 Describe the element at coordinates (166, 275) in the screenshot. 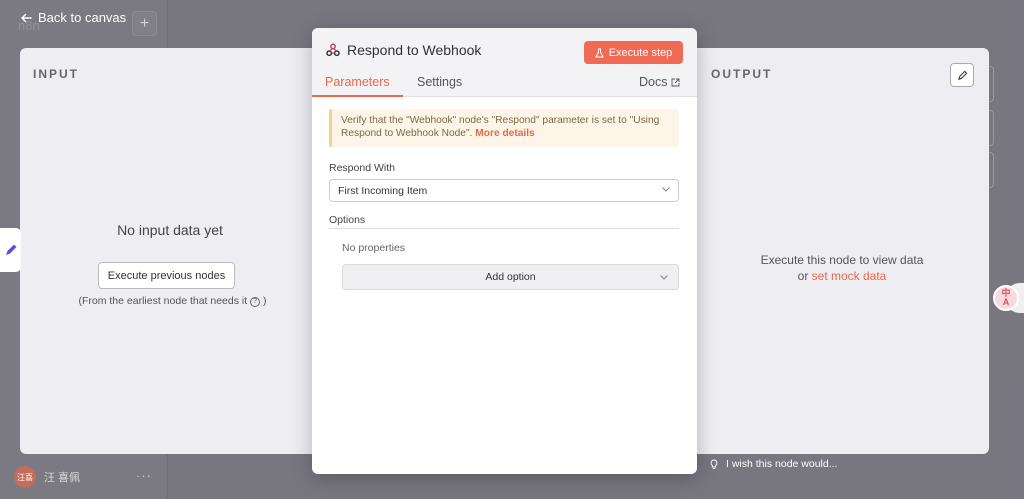

I see `execute-previous-nodes-button: Execute previous nodes` at that location.